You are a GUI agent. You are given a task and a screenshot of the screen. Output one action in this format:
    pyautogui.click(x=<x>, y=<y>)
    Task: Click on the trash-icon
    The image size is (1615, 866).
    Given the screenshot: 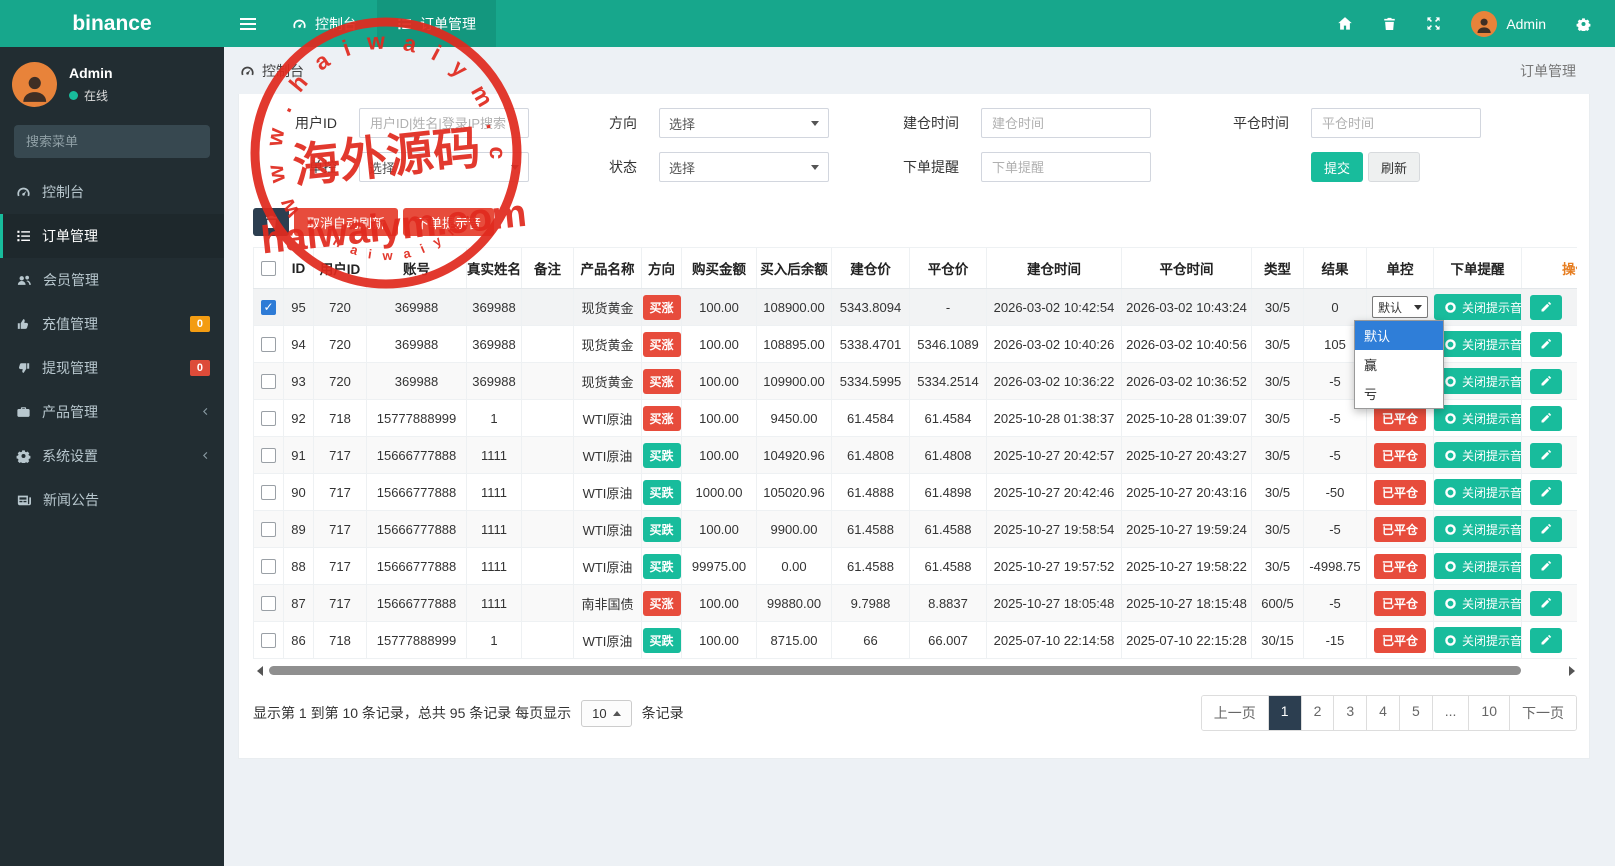 What is the action you would take?
    pyautogui.click(x=1389, y=24)
    